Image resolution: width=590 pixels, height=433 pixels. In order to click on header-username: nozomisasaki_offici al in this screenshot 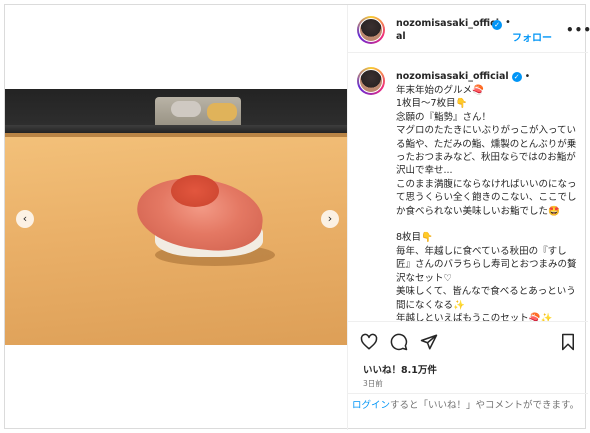, I will do `click(451, 30)`.